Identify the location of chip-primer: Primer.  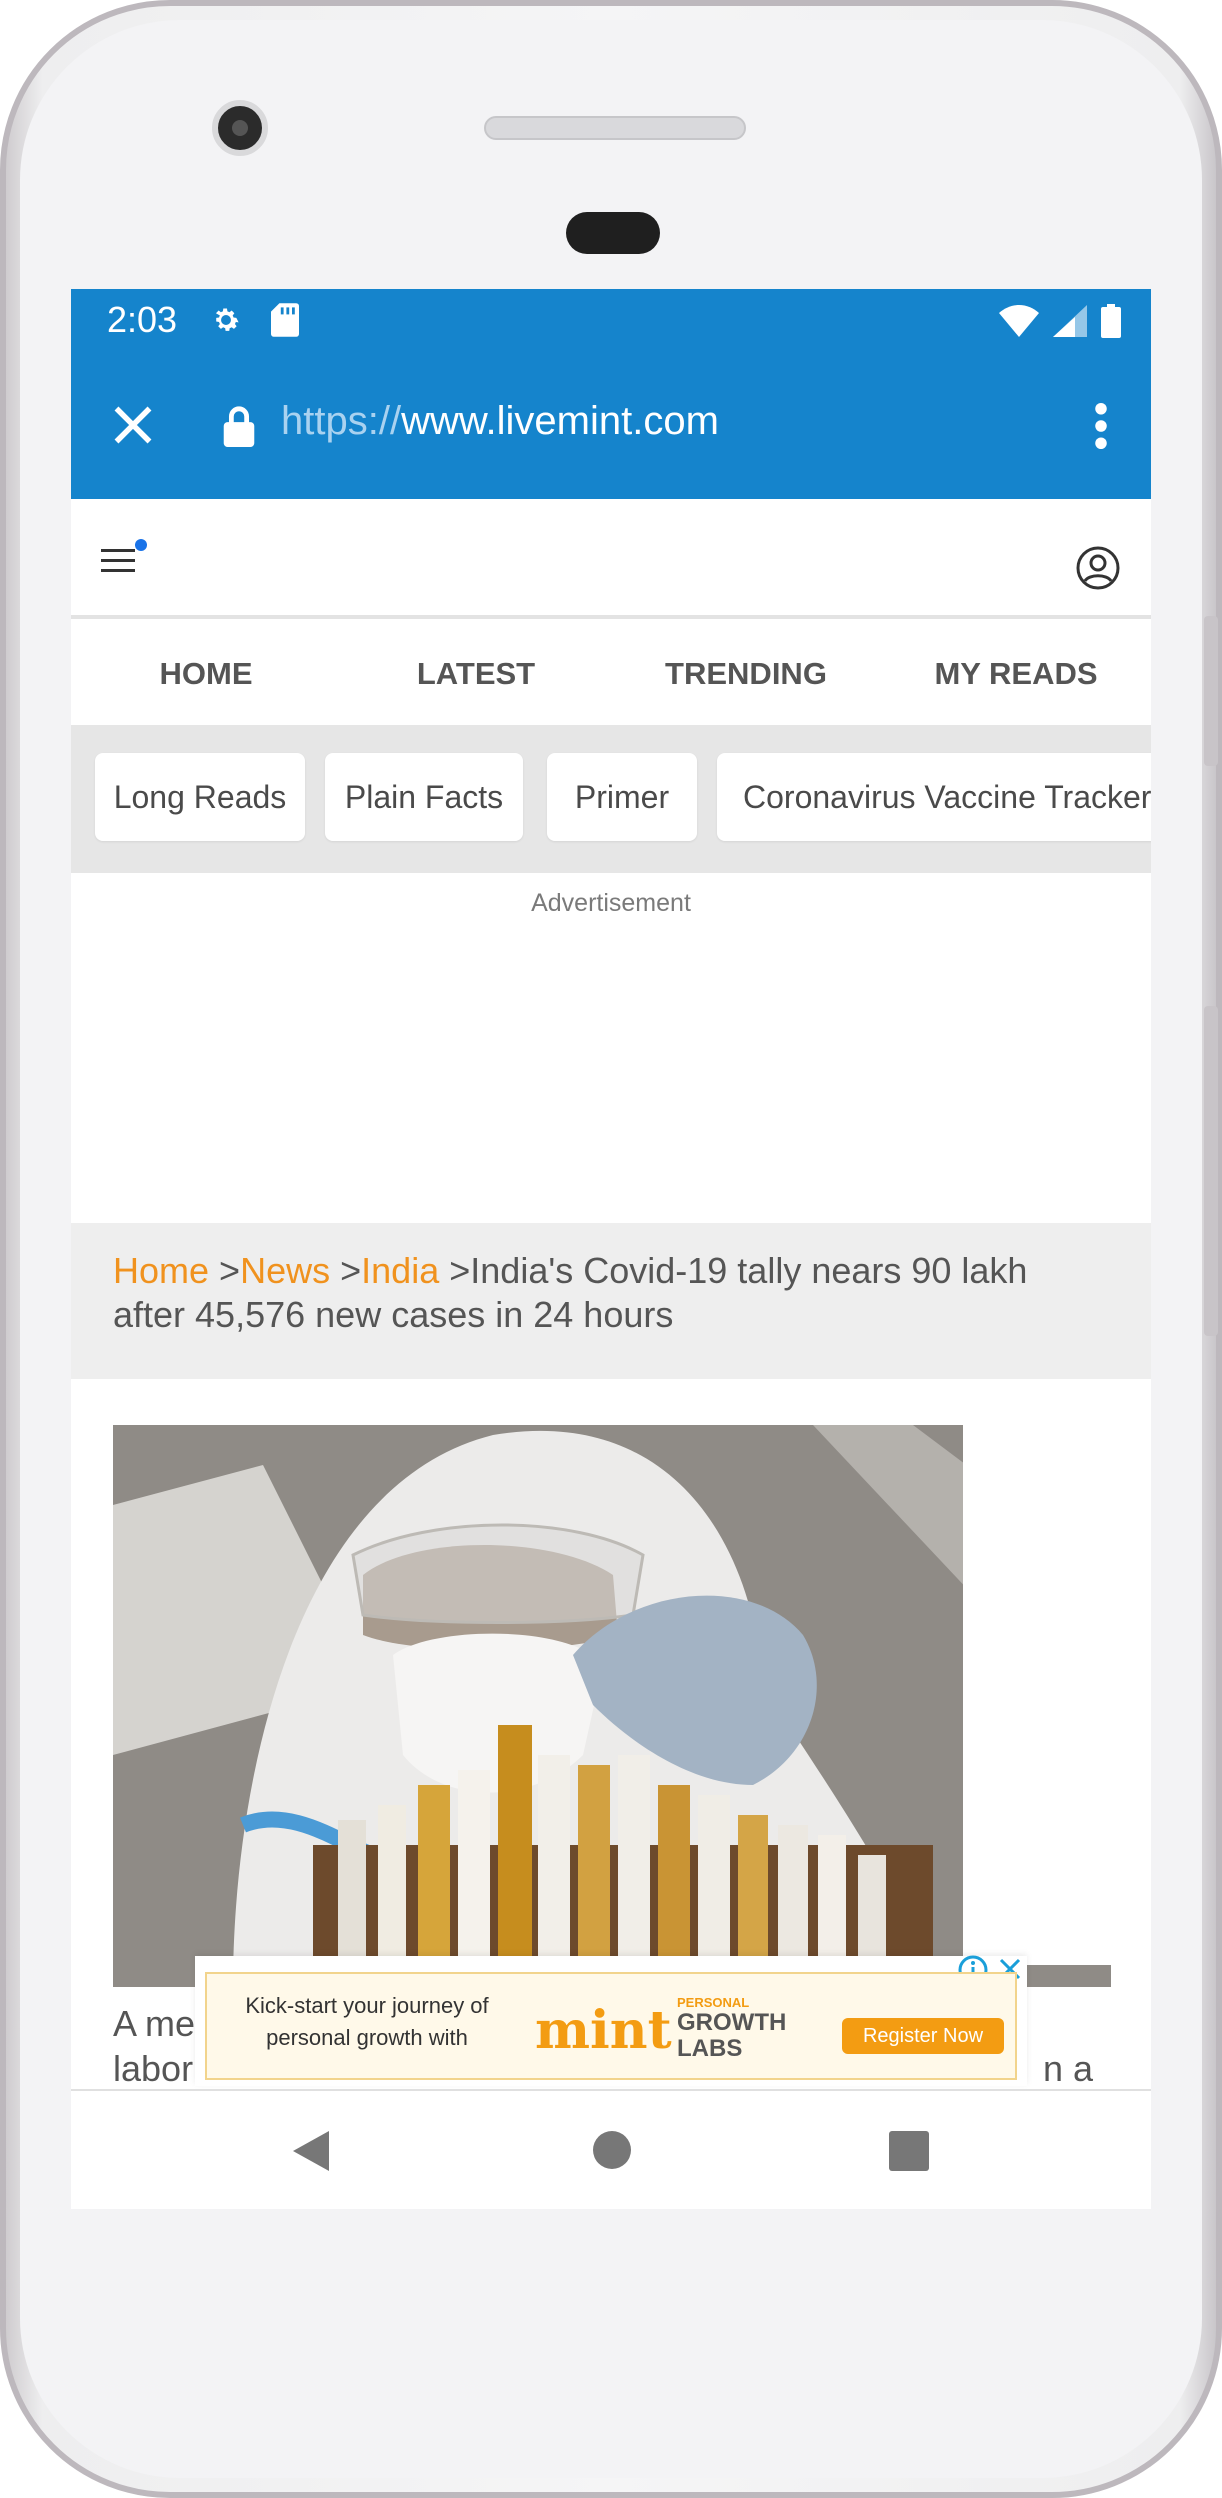
(622, 797).